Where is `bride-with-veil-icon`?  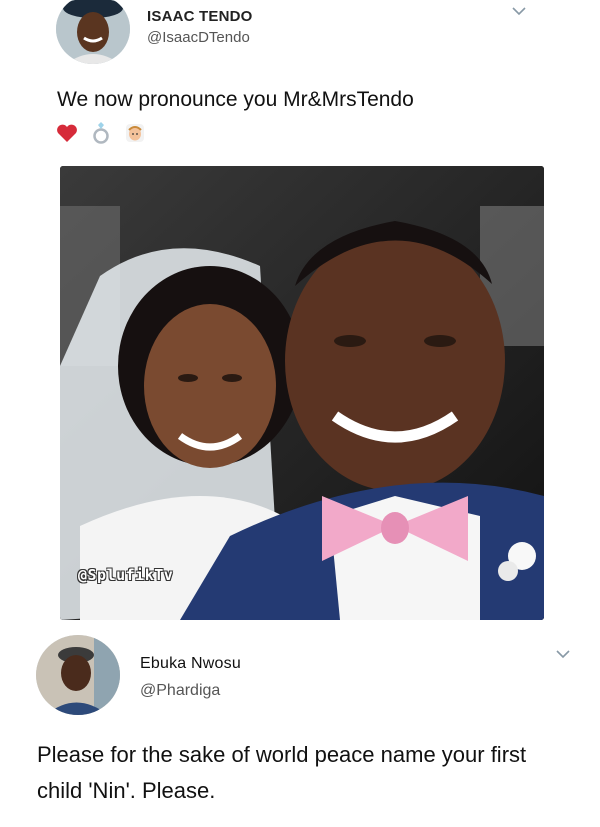
bride-with-veil-icon is located at coordinates (135, 133).